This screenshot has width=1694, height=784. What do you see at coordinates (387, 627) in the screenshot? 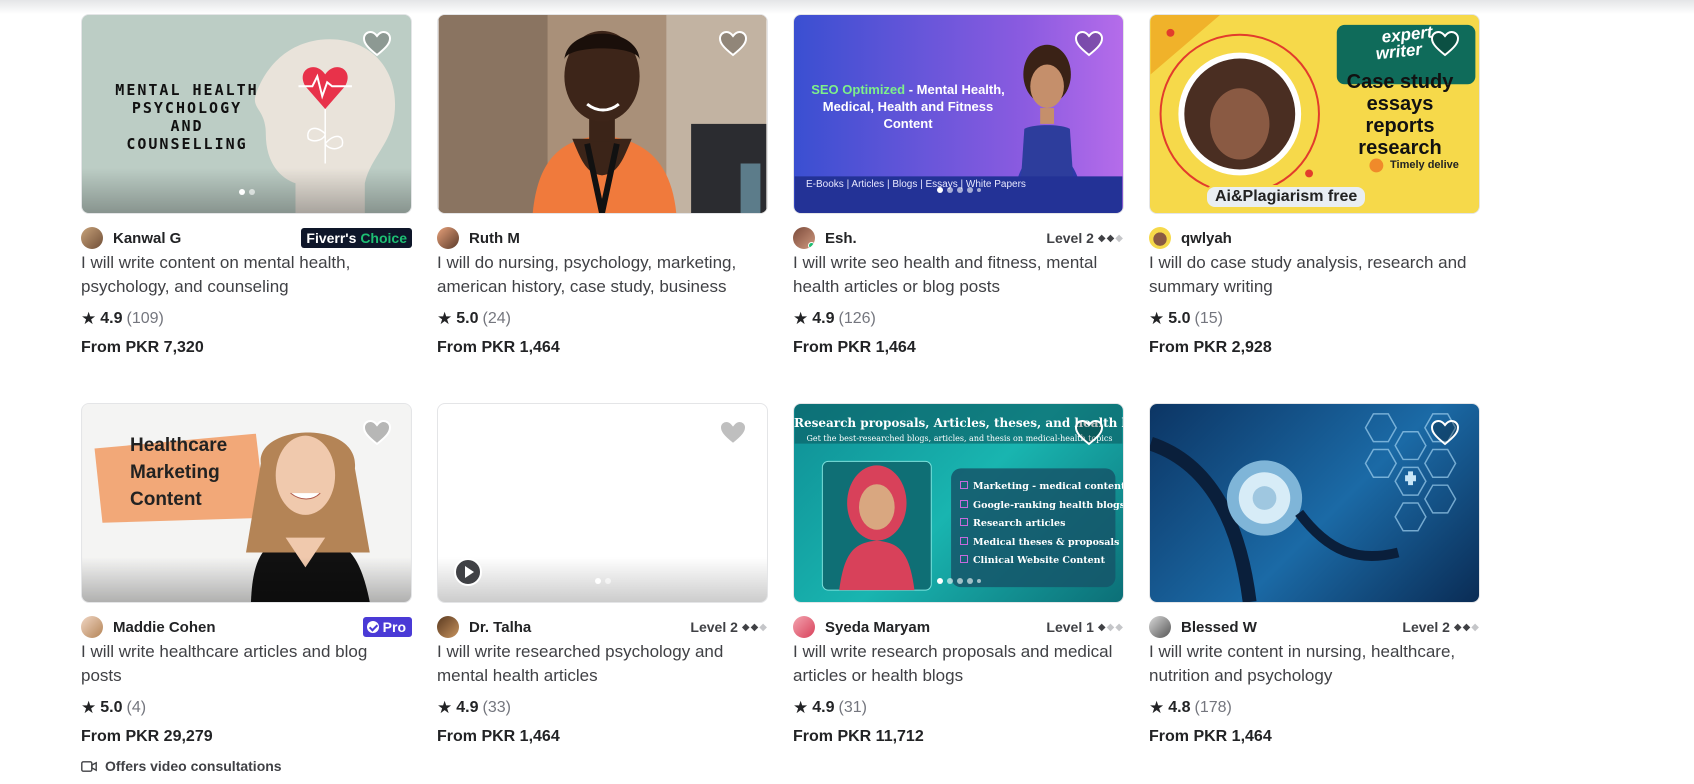
I see `pro-badge: Pro` at bounding box center [387, 627].